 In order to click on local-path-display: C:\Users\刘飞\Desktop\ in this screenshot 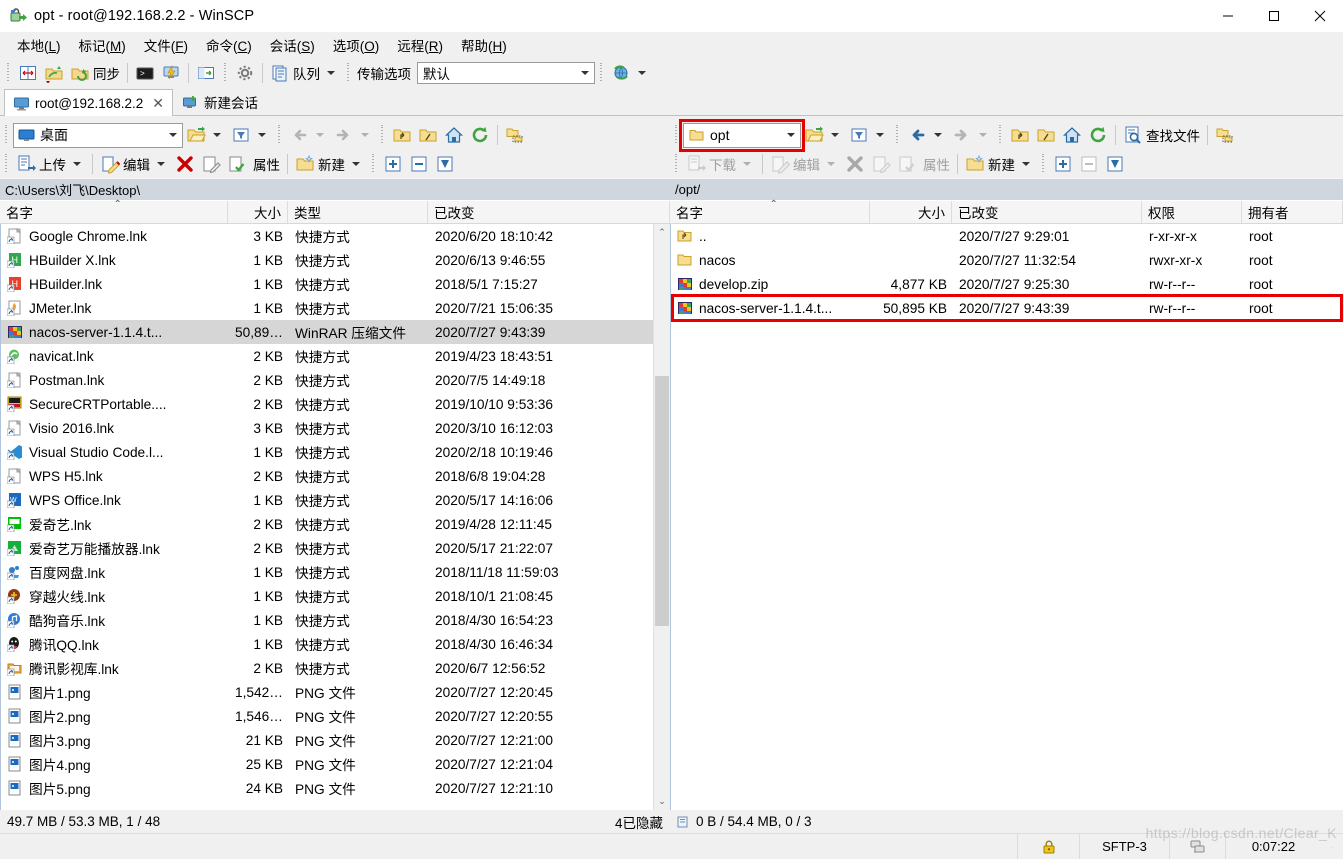, I will do `click(335, 189)`.